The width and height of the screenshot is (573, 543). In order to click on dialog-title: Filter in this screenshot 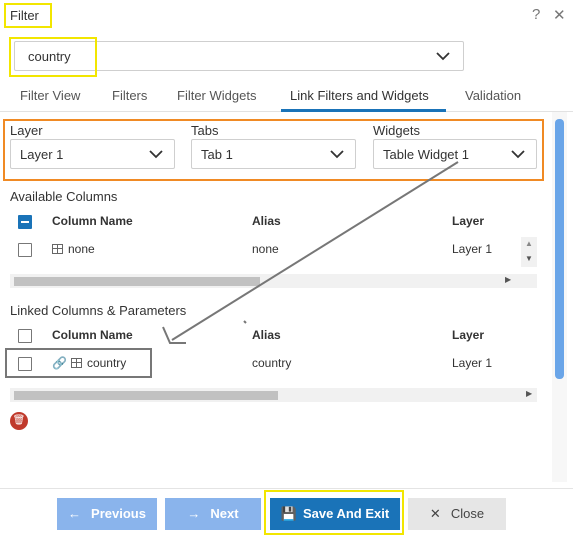, I will do `click(28, 15)`.